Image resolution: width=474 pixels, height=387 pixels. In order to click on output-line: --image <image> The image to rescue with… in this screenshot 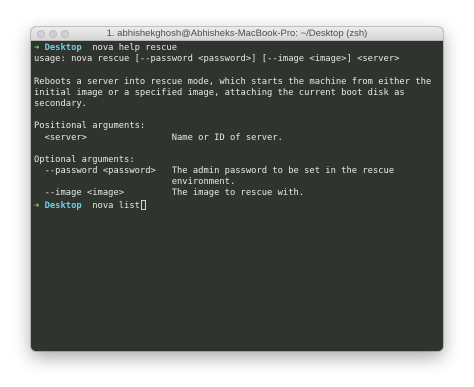, I will do `click(169, 193)`.